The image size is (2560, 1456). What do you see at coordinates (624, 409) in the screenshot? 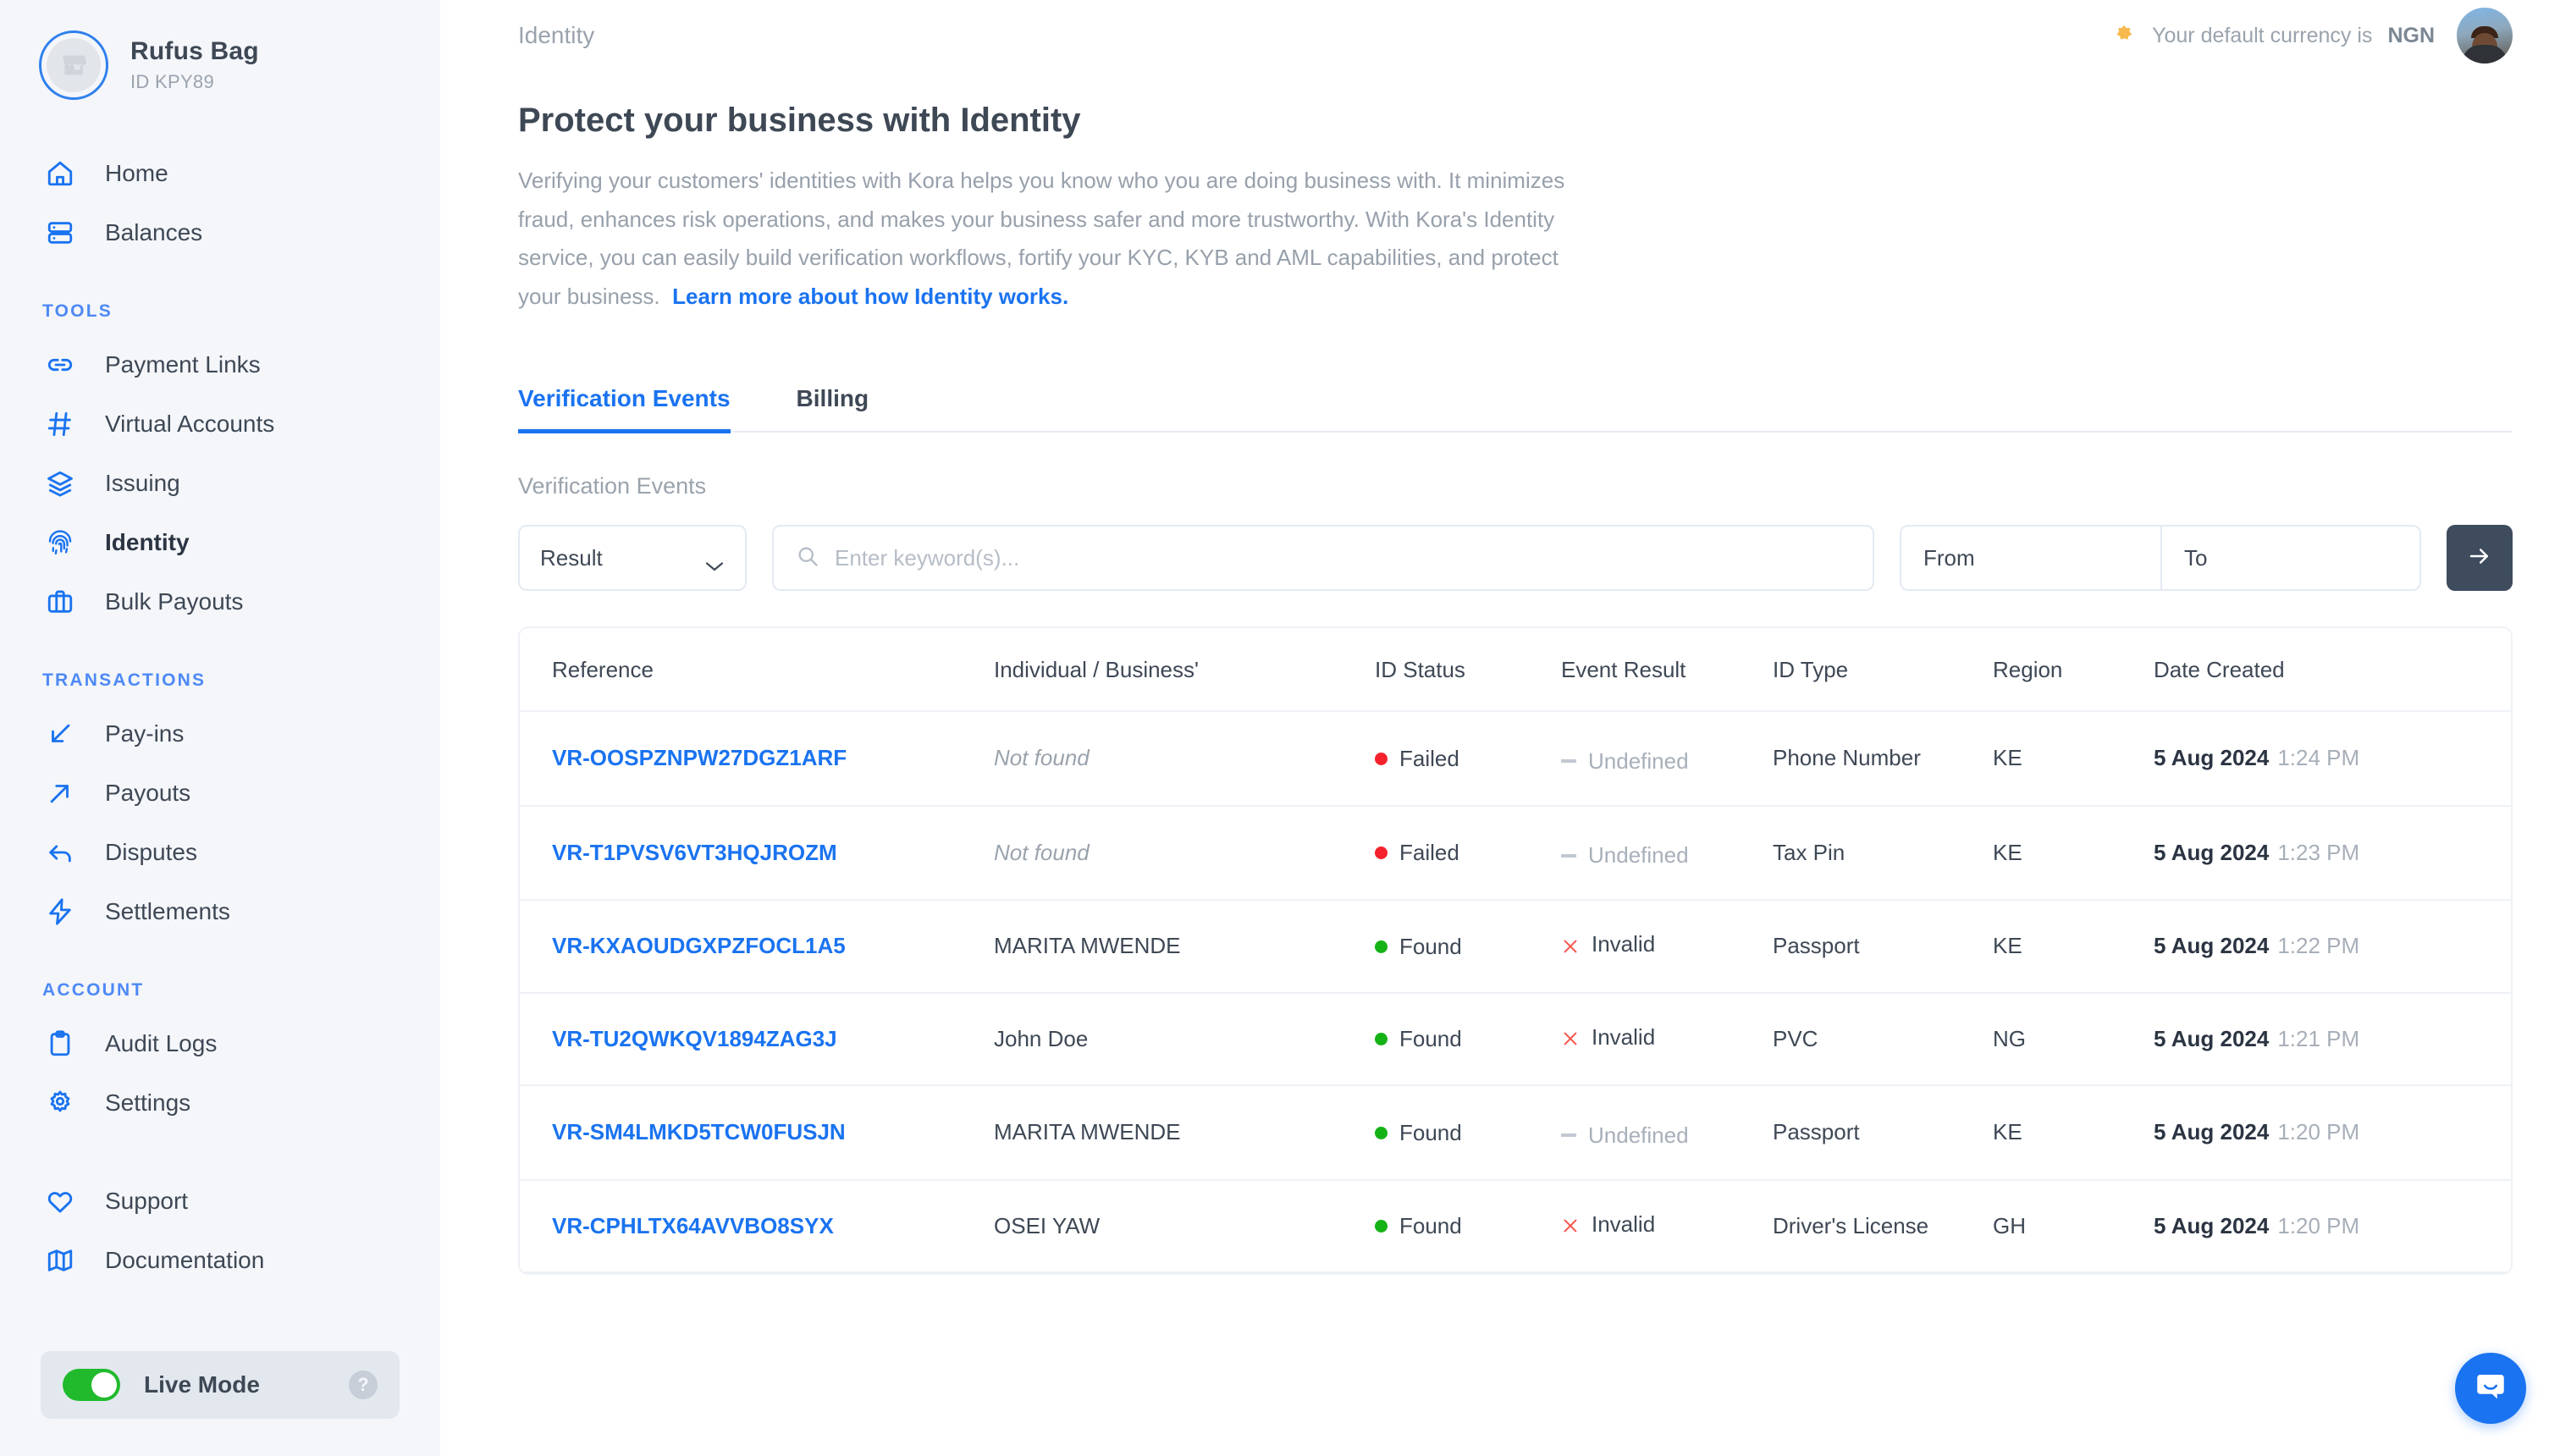
I see `tab-verification-events: Verification Events` at bounding box center [624, 409].